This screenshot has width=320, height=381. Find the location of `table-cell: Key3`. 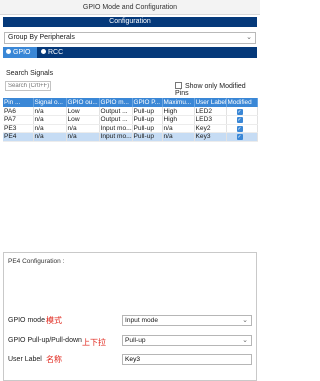

table-cell: Key3 is located at coordinates (210, 137).